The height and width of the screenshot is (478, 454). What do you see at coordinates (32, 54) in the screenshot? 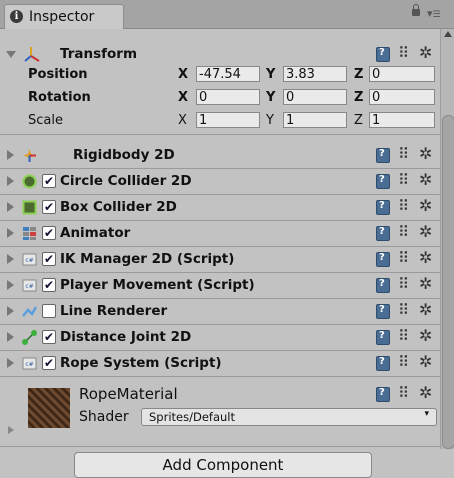
I see `transform-axis-icon` at bounding box center [32, 54].